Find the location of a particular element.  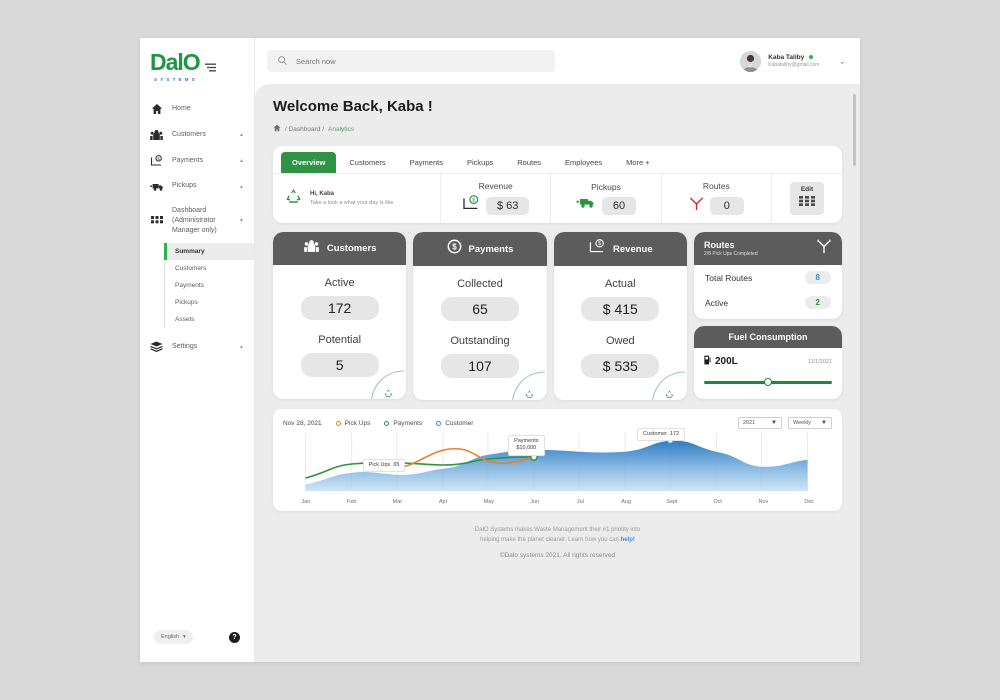

x-tick: Oct is located at coordinates (717, 502).